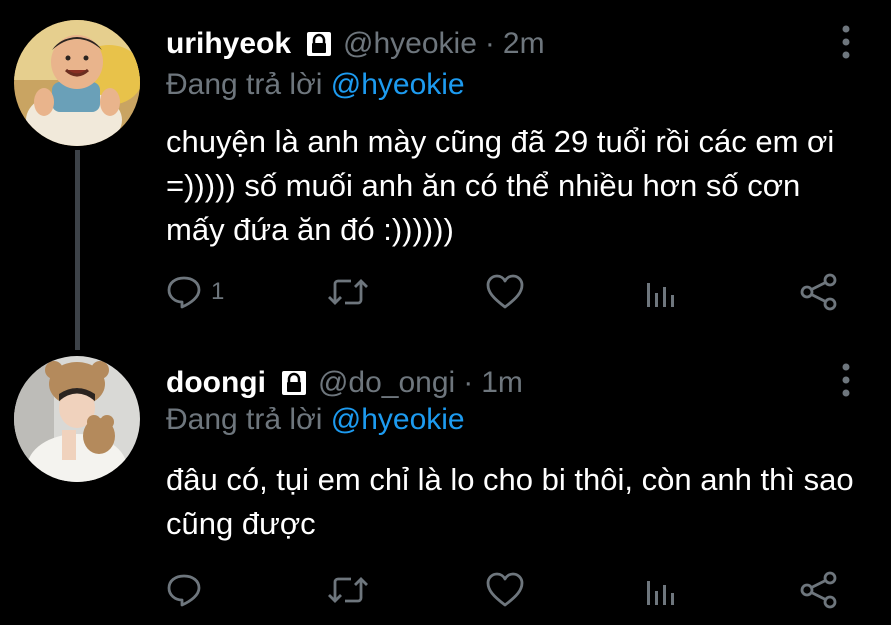 This screenshot has width=891, height=625. I want to click on timestamp: 2m, so click(524, 44).